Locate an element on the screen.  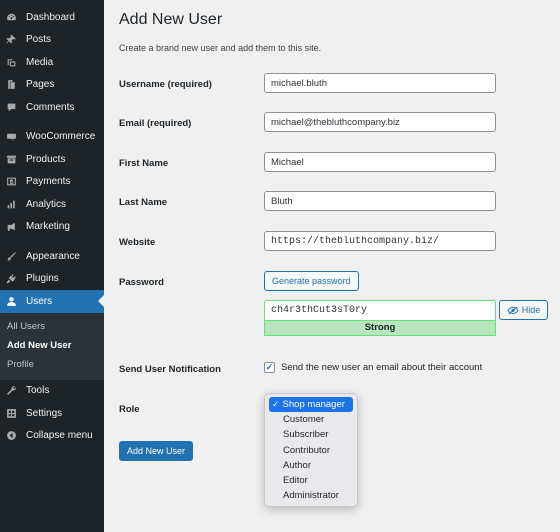
menu-item-posts: Posts is located at coordinates (52, 40).